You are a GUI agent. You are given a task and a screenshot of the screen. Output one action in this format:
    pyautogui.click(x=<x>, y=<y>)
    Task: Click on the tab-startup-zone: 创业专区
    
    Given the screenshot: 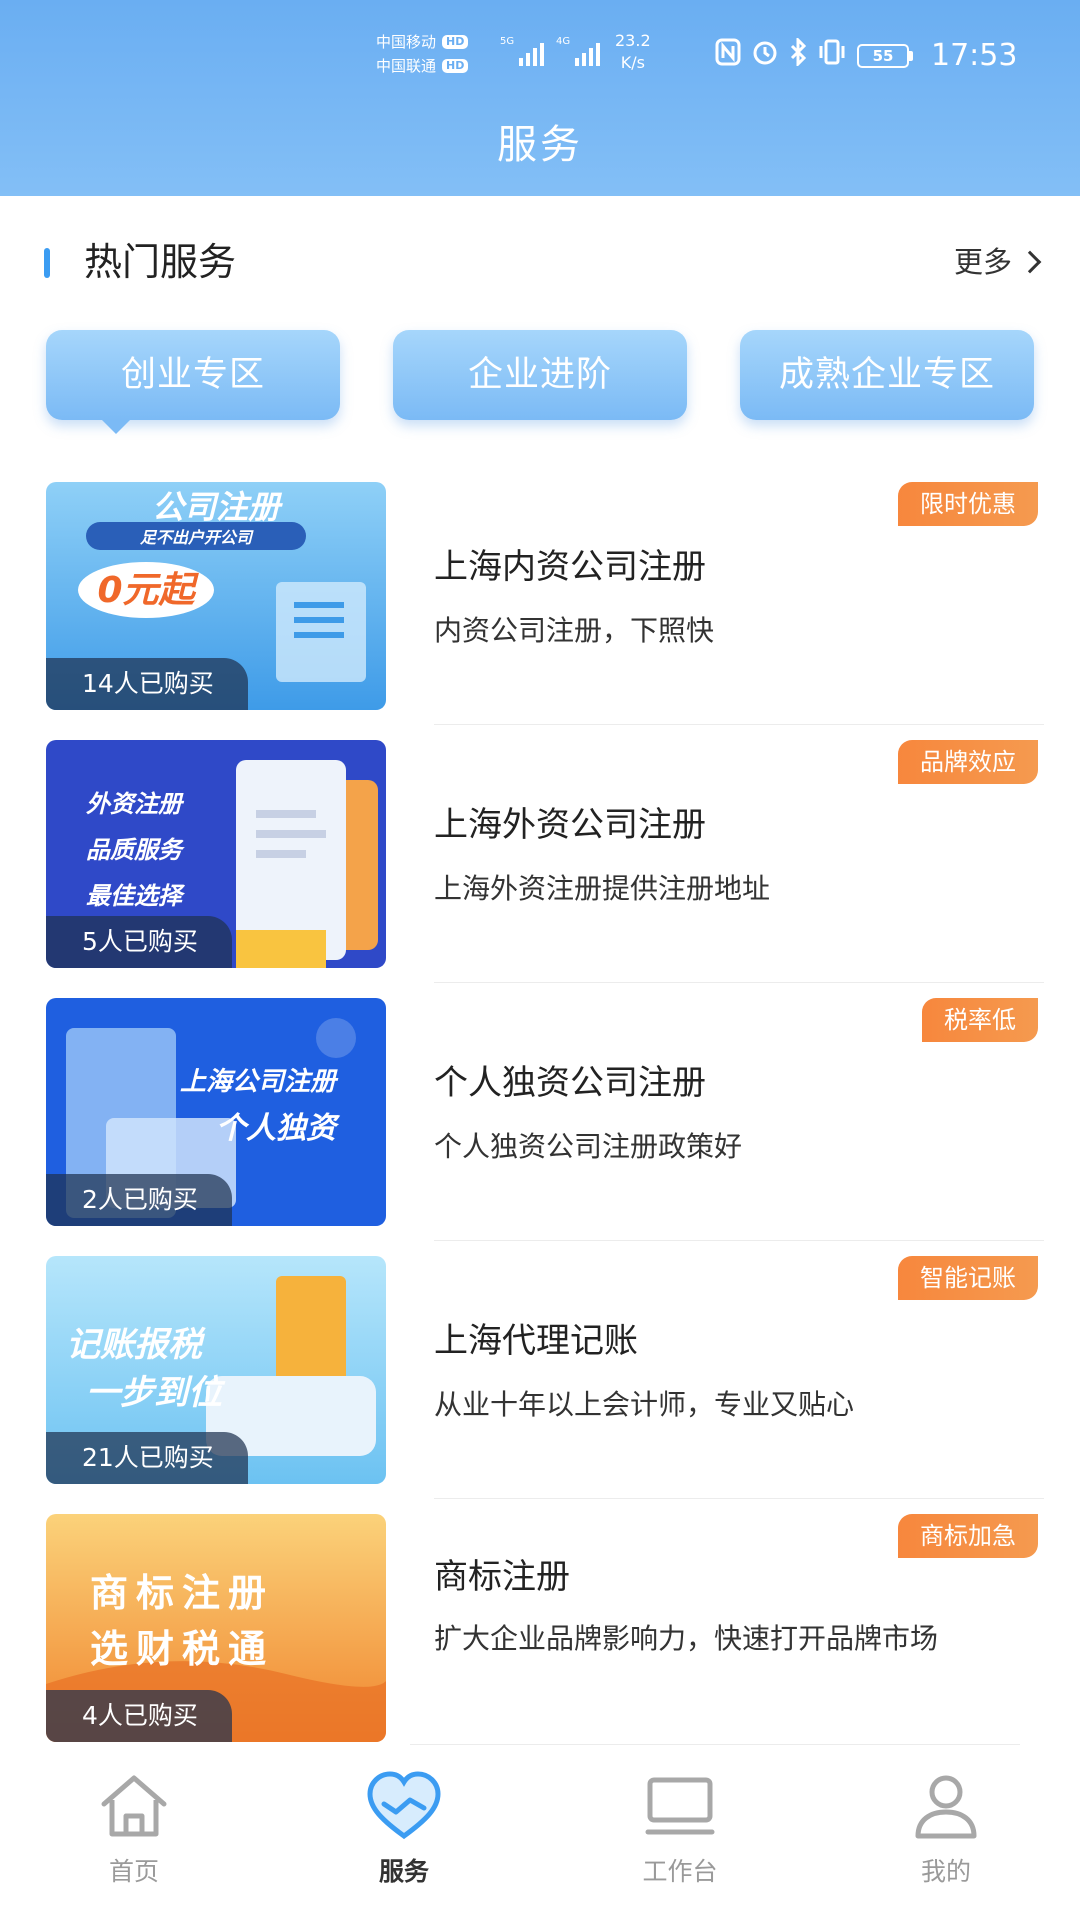 What is the action you would take?
    pyautogui.click(x=193, y=382)
    